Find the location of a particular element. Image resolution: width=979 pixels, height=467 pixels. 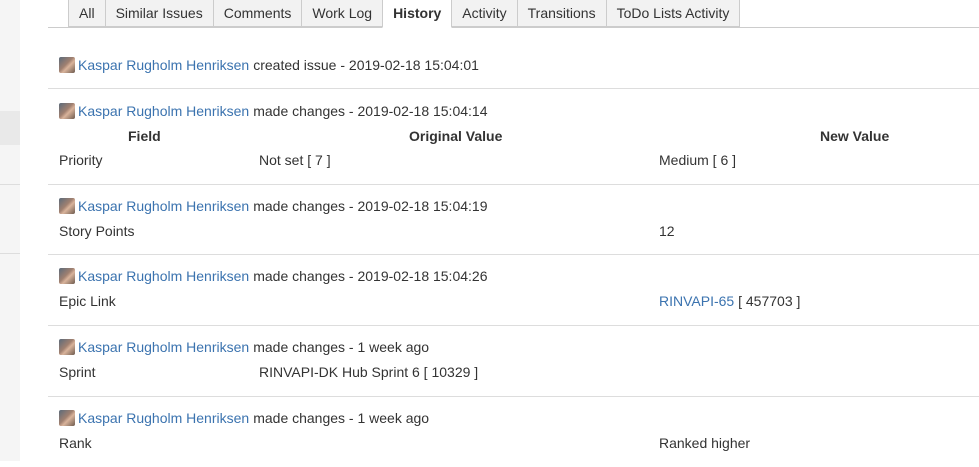

new-value: 12 is located at coordinates (667, 231).